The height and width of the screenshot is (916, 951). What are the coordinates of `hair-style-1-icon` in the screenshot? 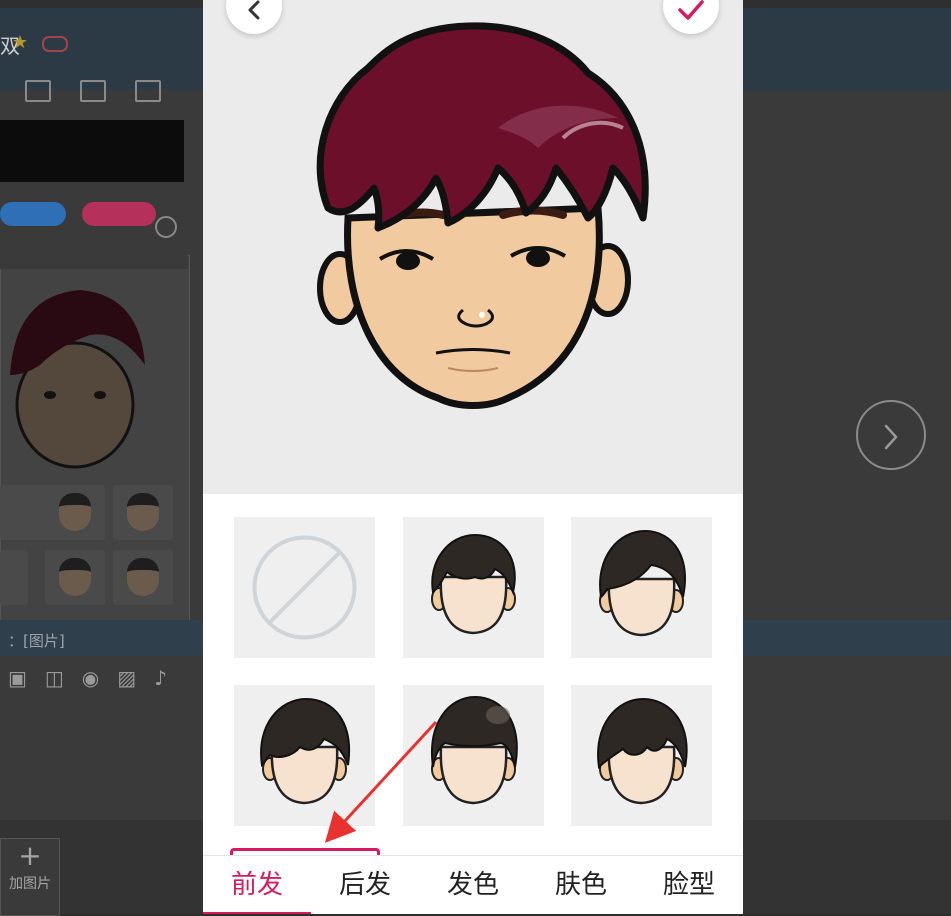 It's located at (473, 584).